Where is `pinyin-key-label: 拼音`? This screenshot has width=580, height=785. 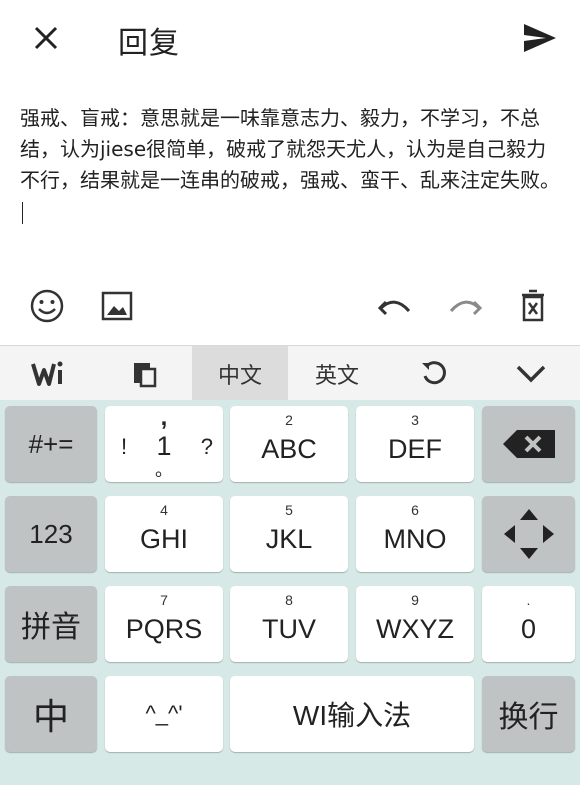 pinyin-key-label: 拼音 is located at coordinates (51, 627).